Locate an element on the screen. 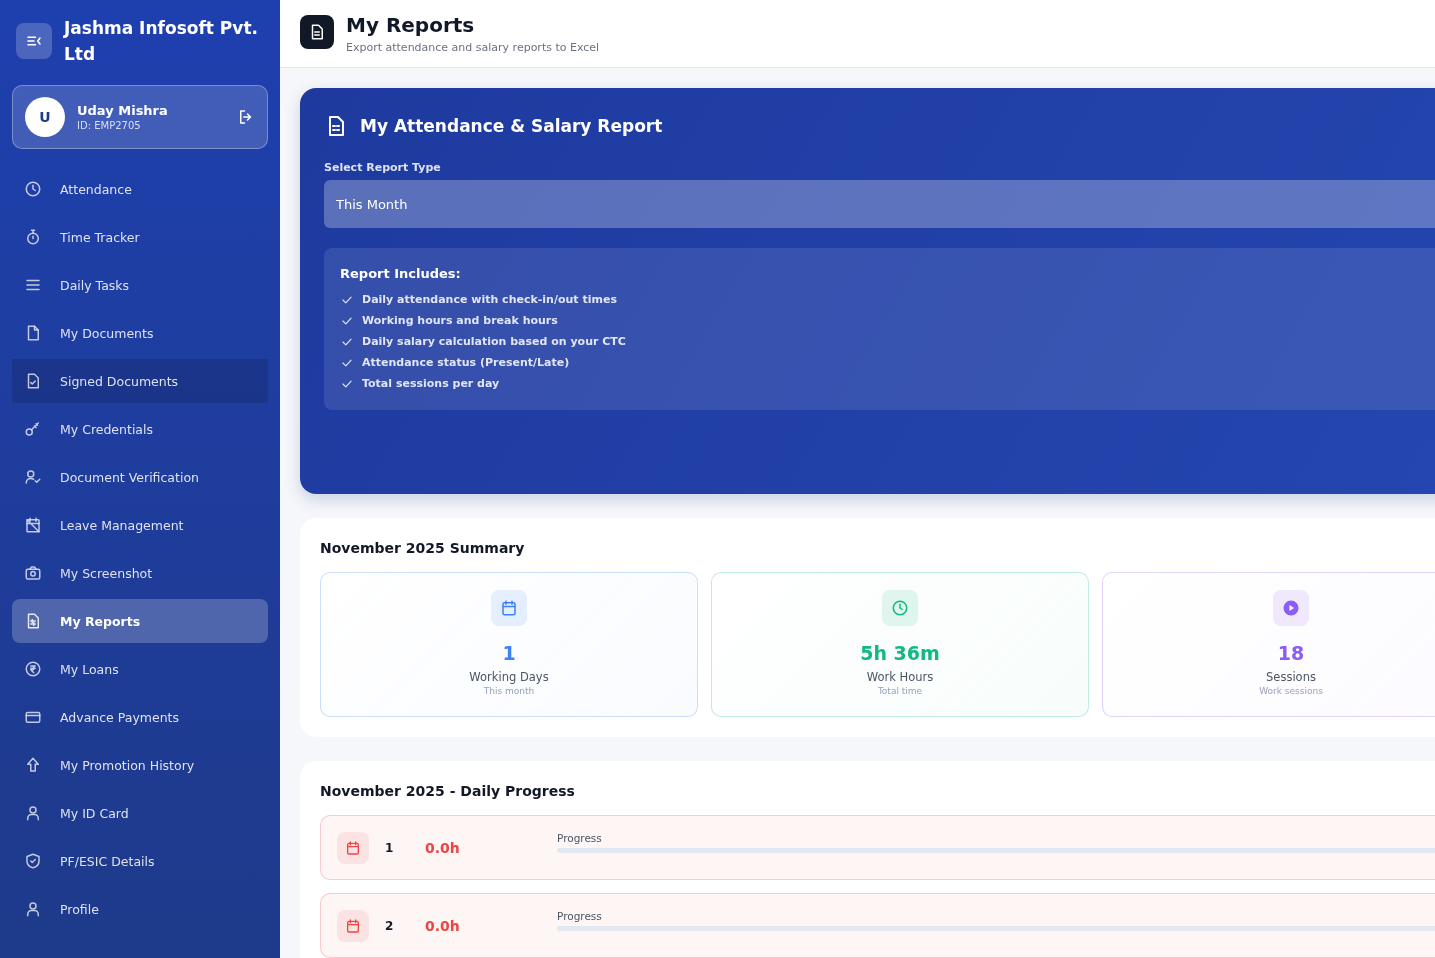 Image resolution: width=1435 pixels, height=958 pixels. sidebar-item: My ID Card is located at coordinates (140, 813).